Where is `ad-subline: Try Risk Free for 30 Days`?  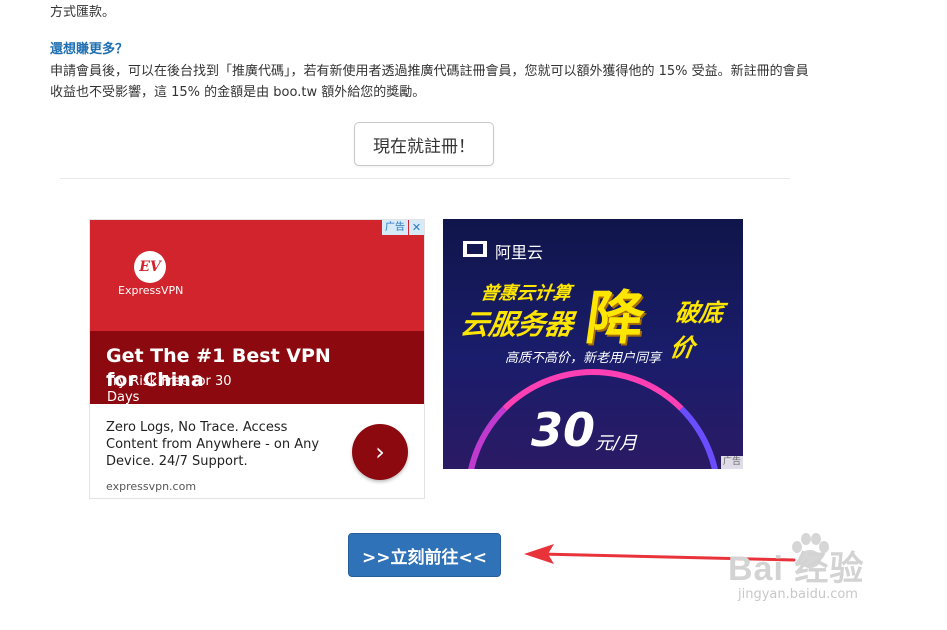 ad-subline: Try Risk Free for 30 Days is located at coordinates (169, 389).